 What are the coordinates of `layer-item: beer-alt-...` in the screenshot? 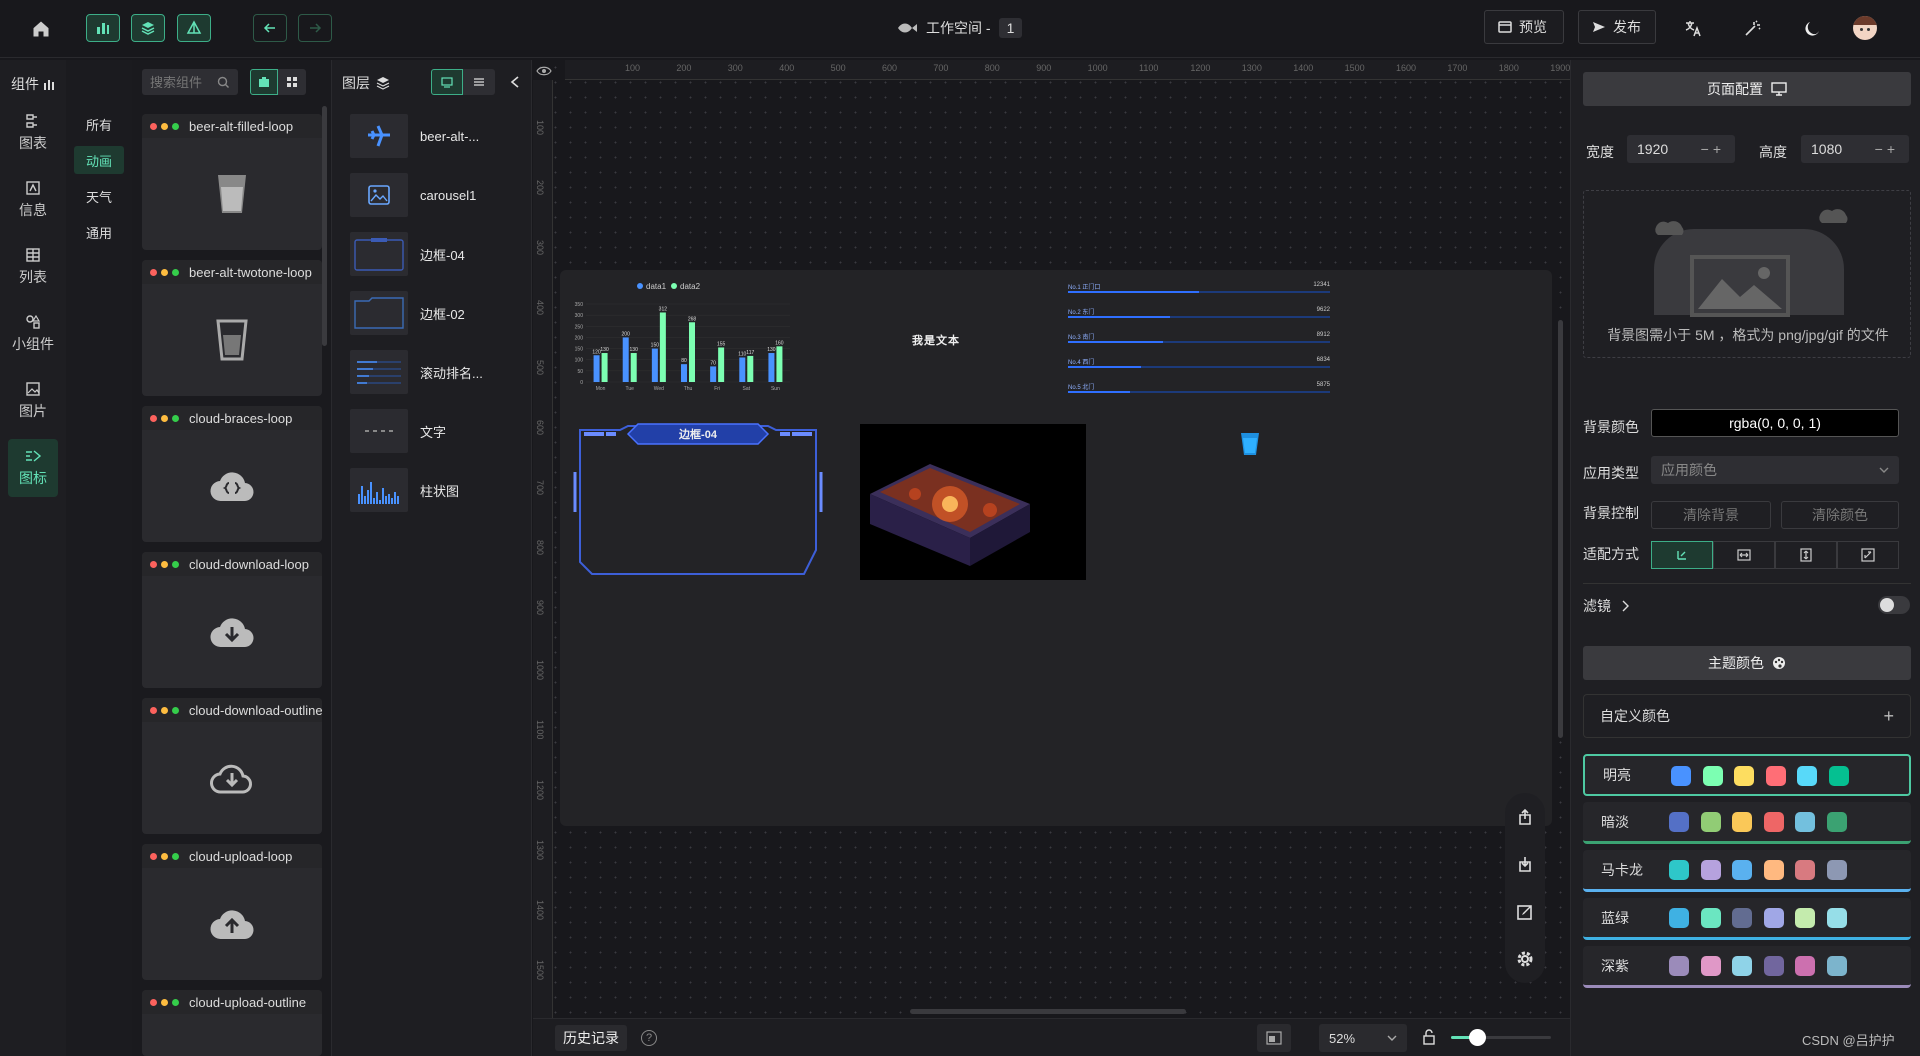 It's located at (439, 136).